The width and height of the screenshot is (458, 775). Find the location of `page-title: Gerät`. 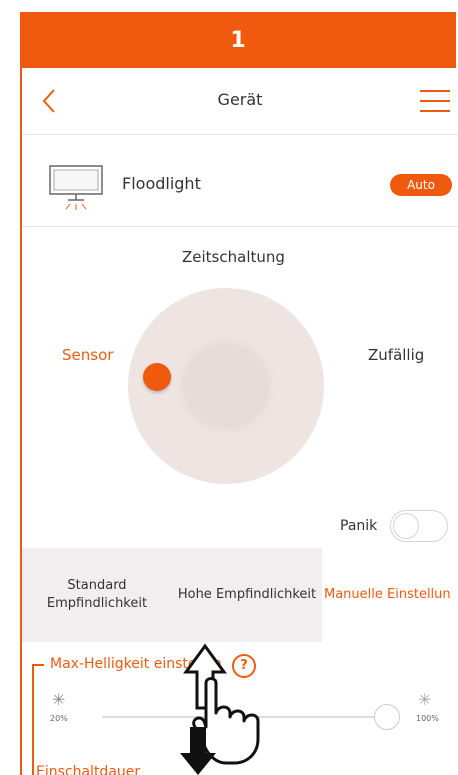

page-title: Gerät is located at coordinates (240, 99).